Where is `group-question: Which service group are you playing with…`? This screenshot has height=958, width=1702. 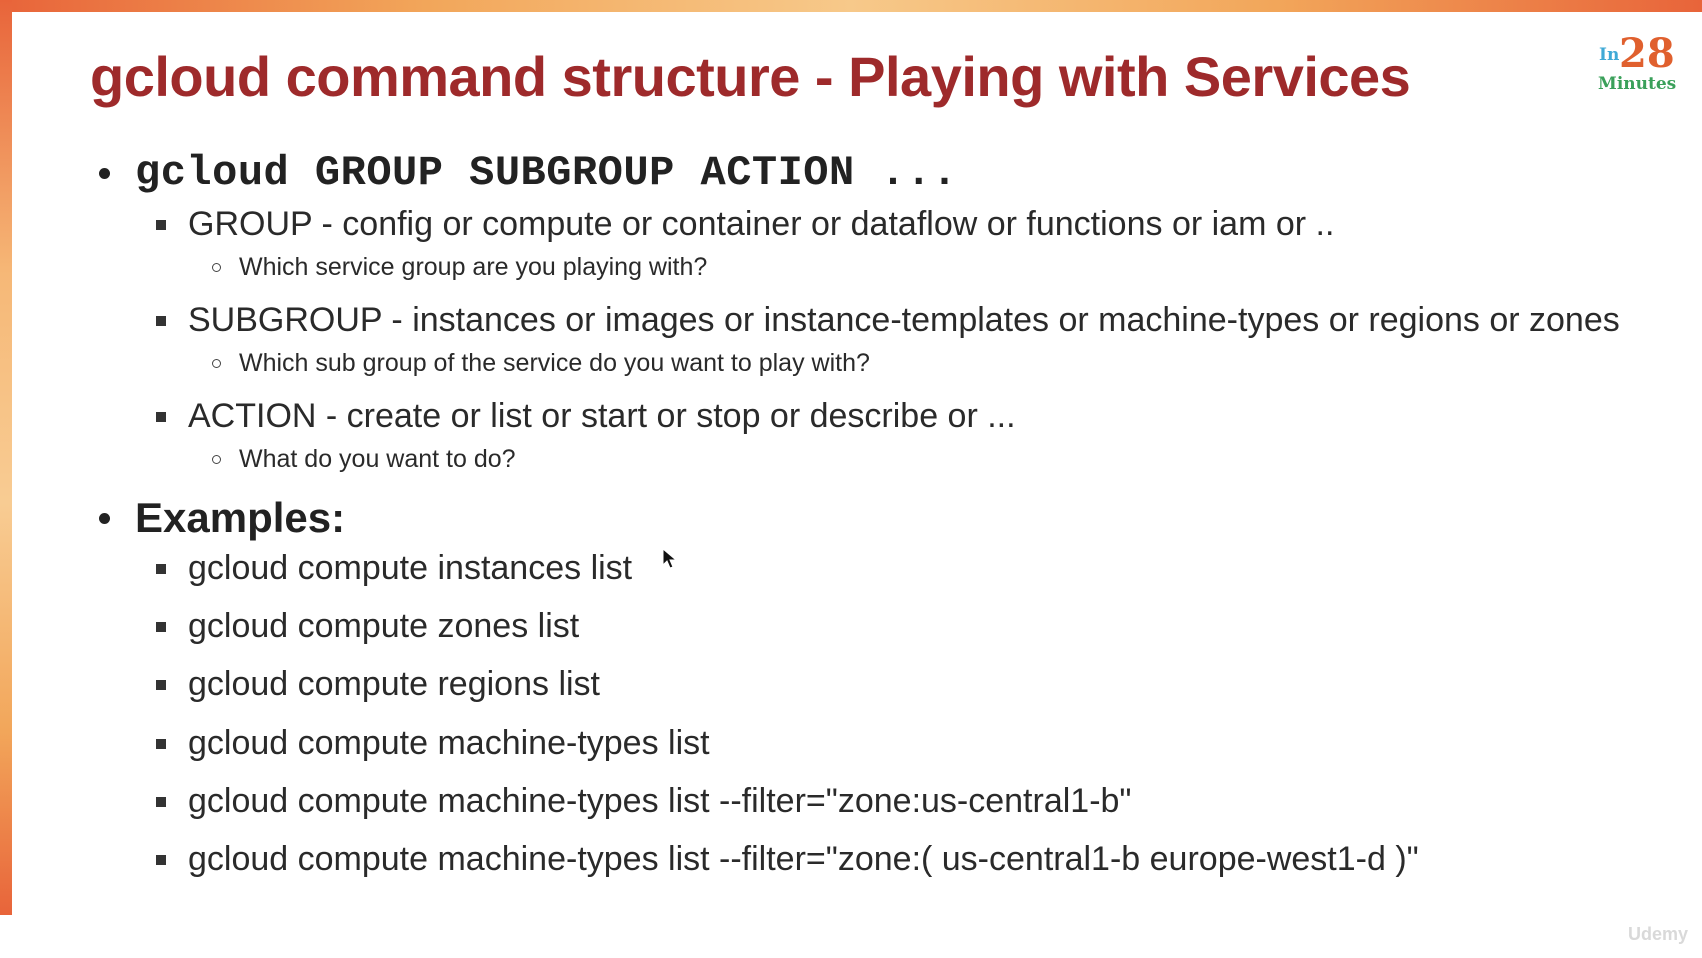 group-question: Which service group are you playing with… is located at coordinates (473, 267).